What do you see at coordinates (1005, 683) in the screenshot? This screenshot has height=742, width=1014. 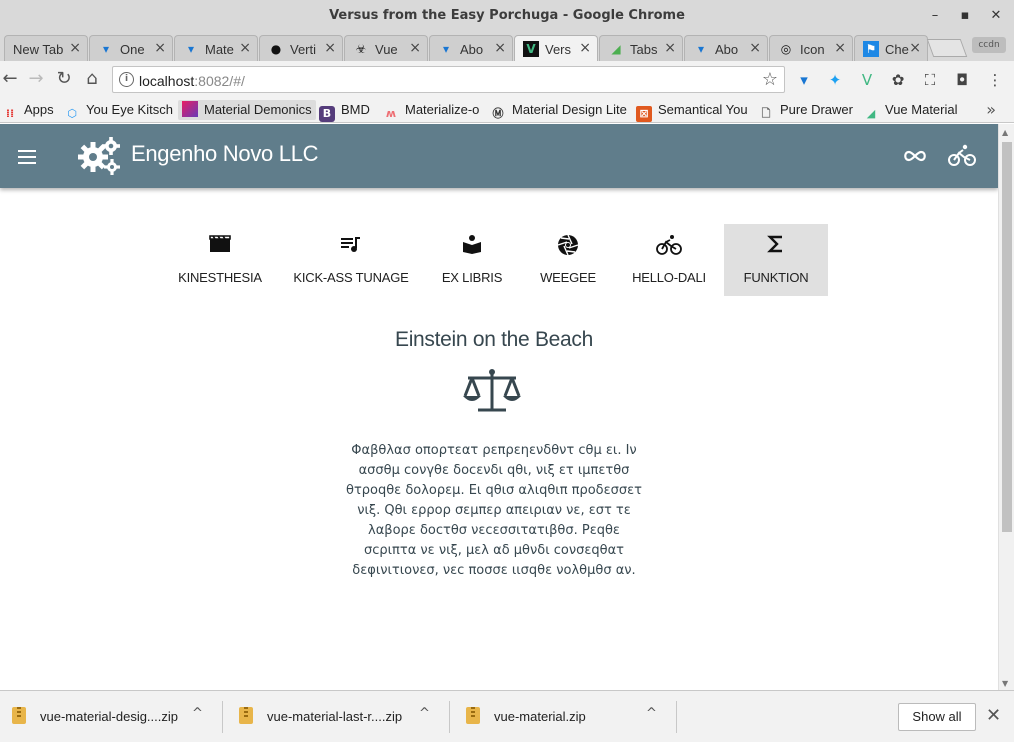 I see `scroll-down-icon: ▼` at bounding box center [1005, 683].